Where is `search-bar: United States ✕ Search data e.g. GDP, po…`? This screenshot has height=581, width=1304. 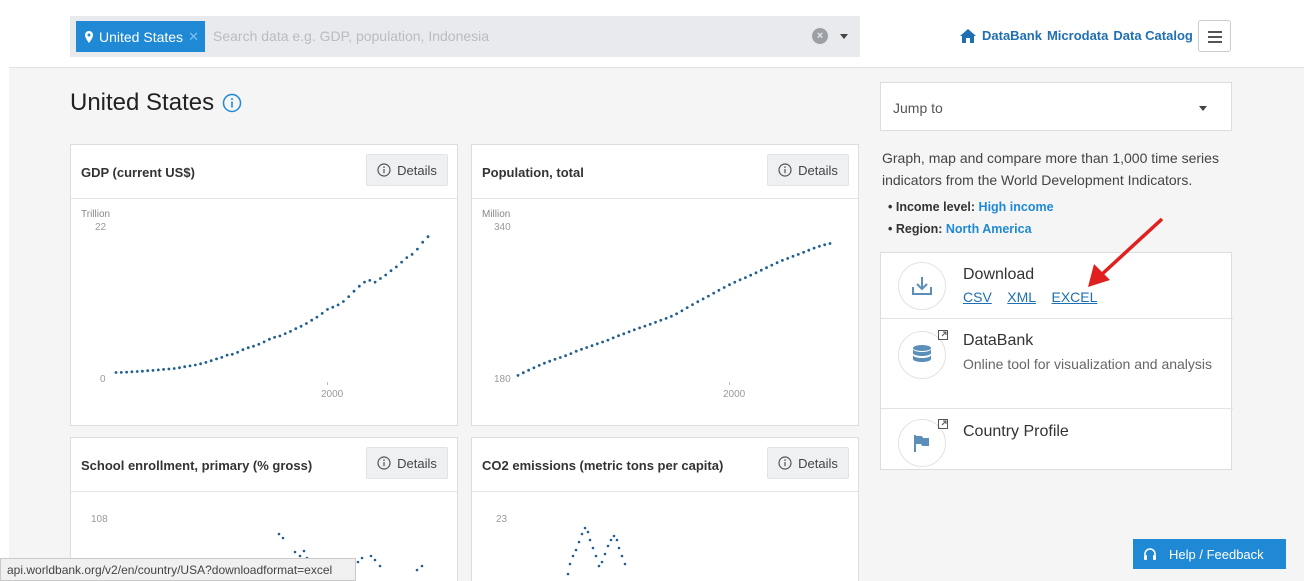 search-bar: United States ✕ Search data e.g. GDP, po… is located at coordinates (465, 36).